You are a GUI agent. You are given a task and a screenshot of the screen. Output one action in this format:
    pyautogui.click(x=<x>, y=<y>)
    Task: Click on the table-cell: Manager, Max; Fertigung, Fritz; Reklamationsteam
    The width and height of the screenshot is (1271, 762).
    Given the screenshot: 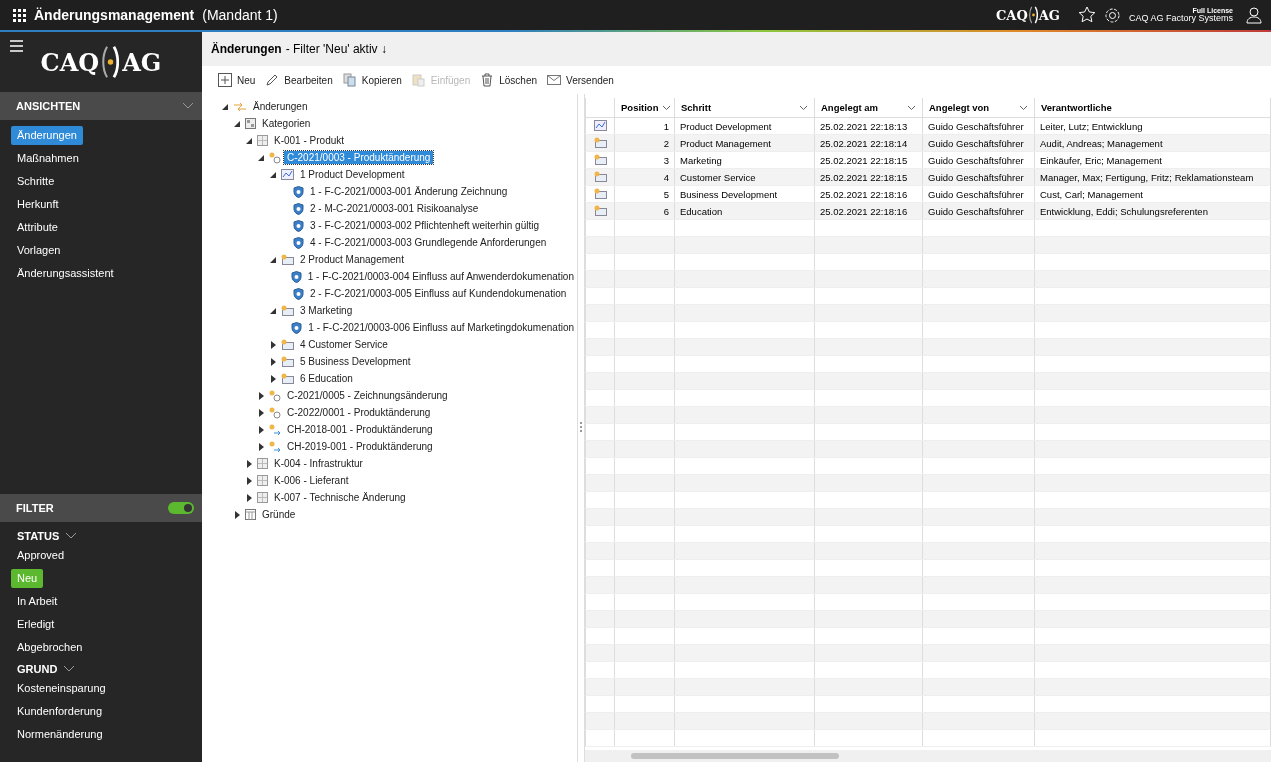 What is the action you would take?
    pyautogui.click(x=1152, y=177)
    